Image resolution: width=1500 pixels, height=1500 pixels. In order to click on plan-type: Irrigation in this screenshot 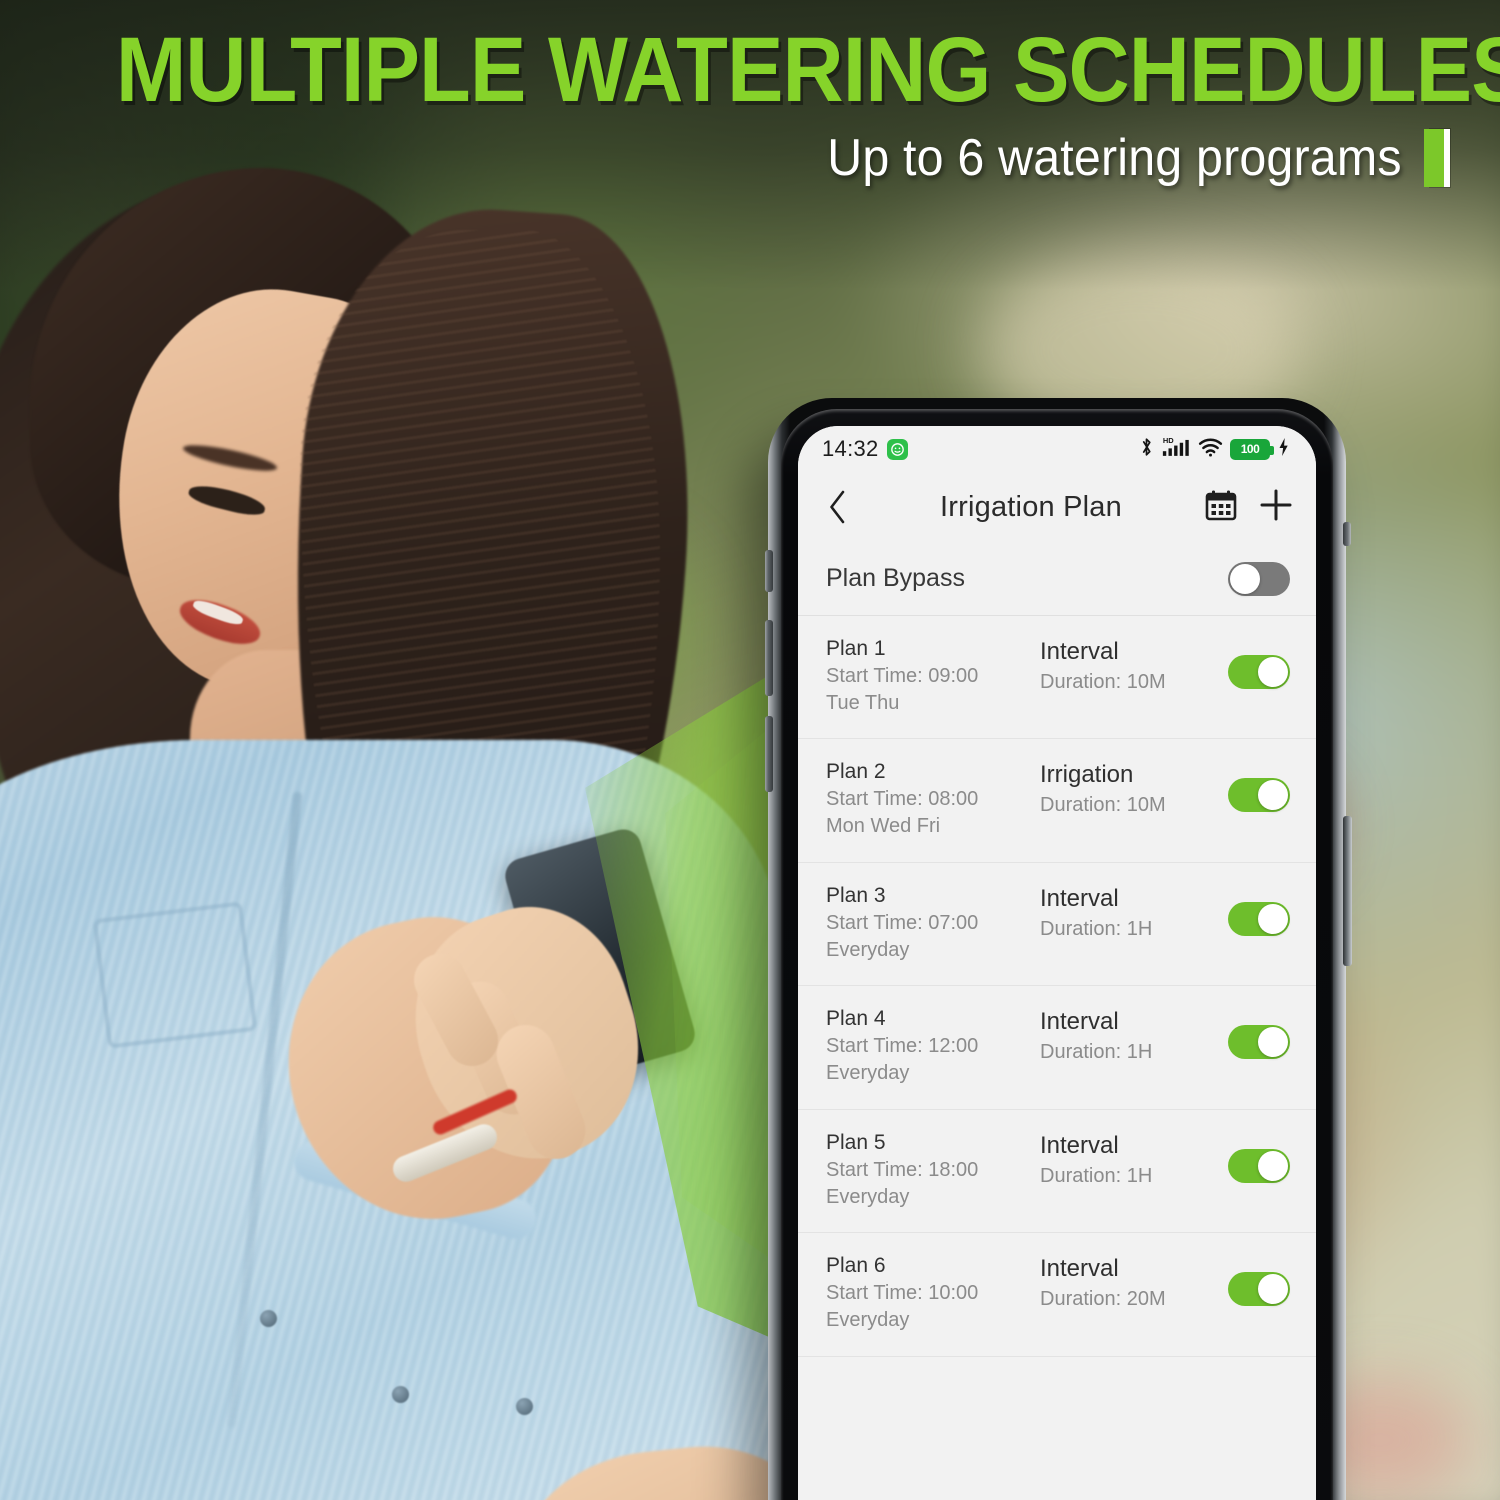, I will do `click(1087, 775)`.